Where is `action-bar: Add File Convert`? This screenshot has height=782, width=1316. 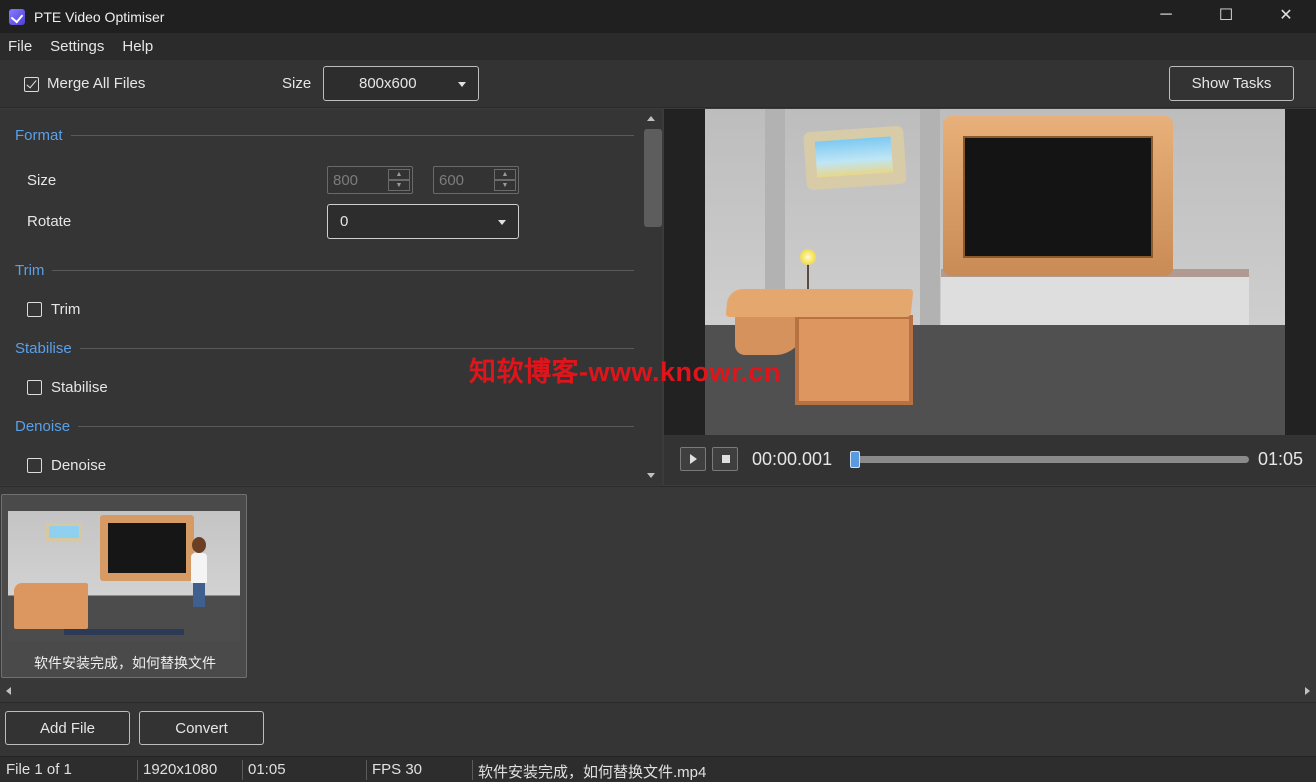 action-bar: Add File Convert is located at coordinates (658, 729).